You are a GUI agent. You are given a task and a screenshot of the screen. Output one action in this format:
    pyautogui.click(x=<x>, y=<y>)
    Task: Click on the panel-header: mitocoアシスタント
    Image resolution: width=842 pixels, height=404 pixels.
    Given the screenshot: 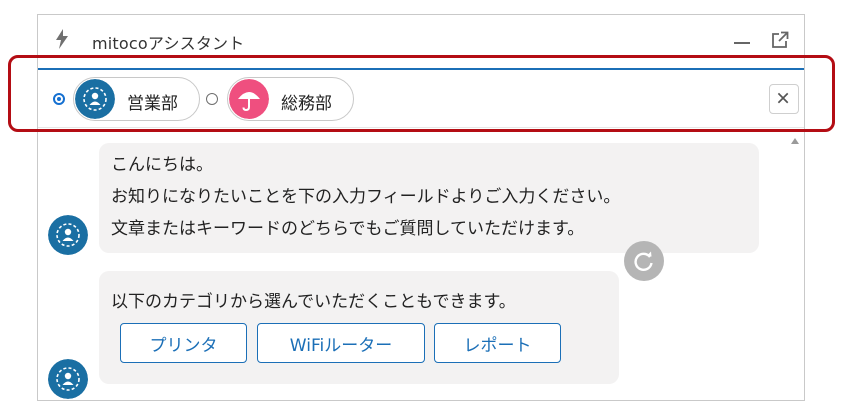 What is the action you would take?
    pyautogui.click(x=421, y=42)
    